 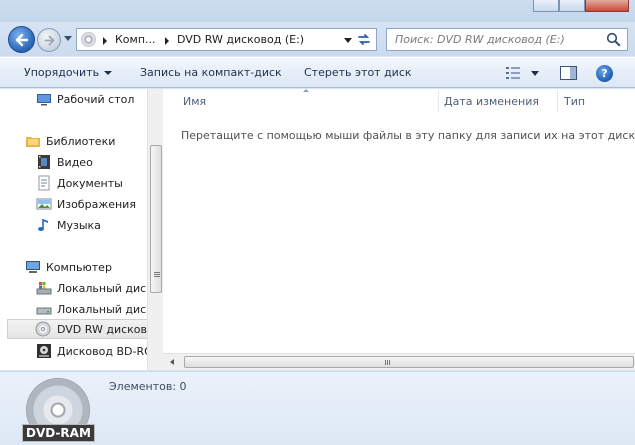 I want to click on drive-icon, so click(x=44, y=311).